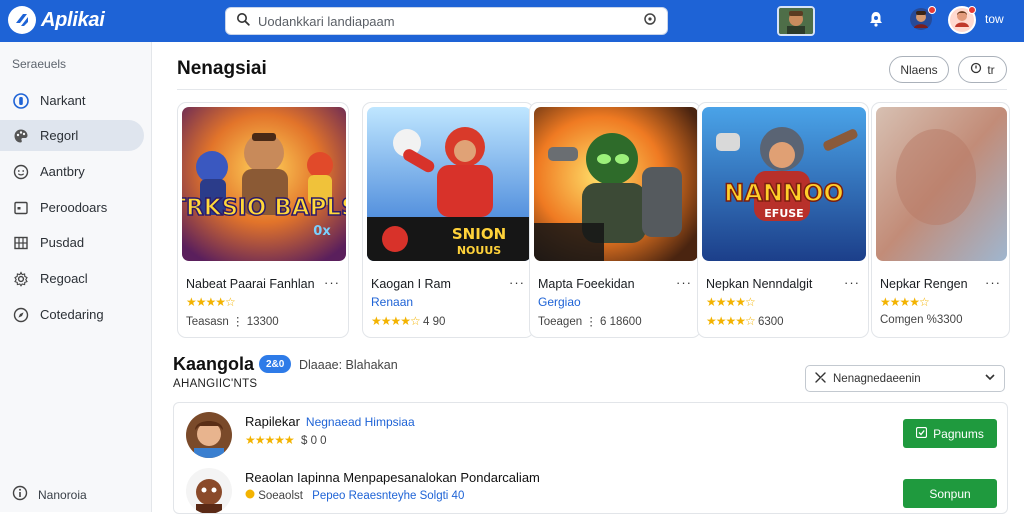  What do you see at coordinates (771, 322) in the screenshot?
I see `rating-value: 6300` at bounding box center [771, 322].